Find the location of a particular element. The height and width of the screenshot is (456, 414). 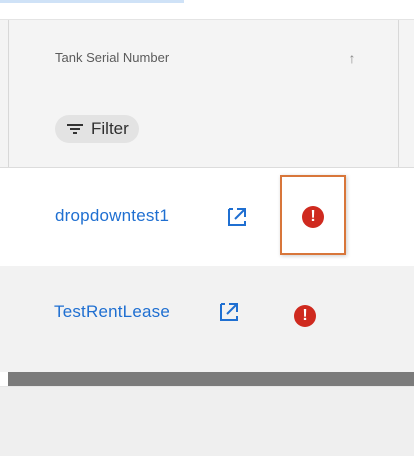

tank-serial-link: TestRentLease is located at coordinates (112, 312).